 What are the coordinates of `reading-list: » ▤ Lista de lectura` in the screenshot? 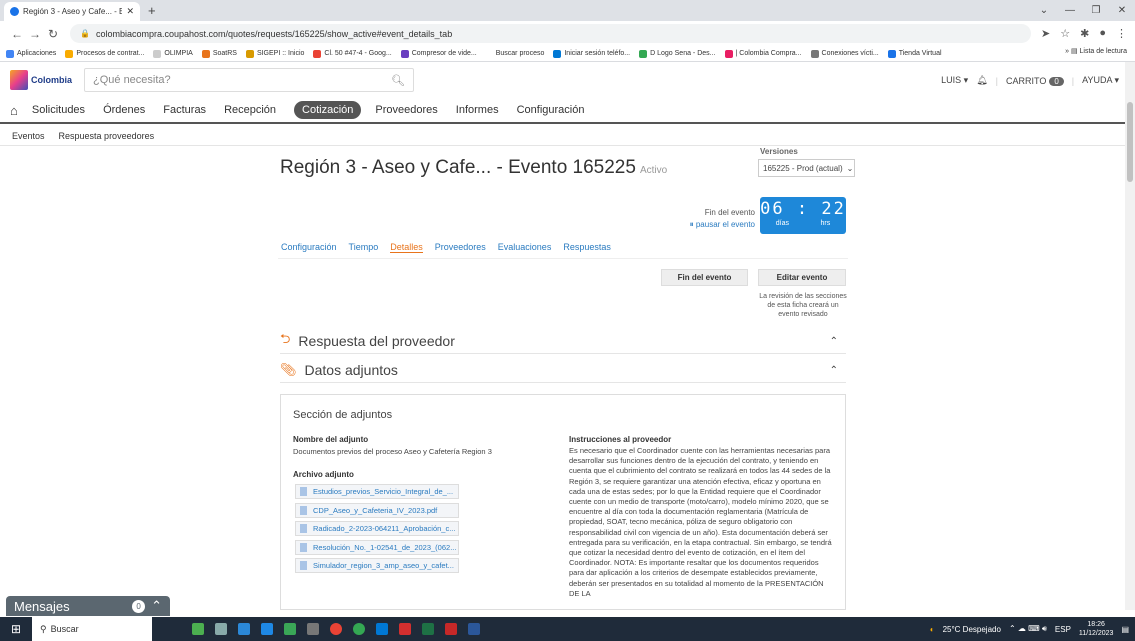 It's located at (1093, 51).